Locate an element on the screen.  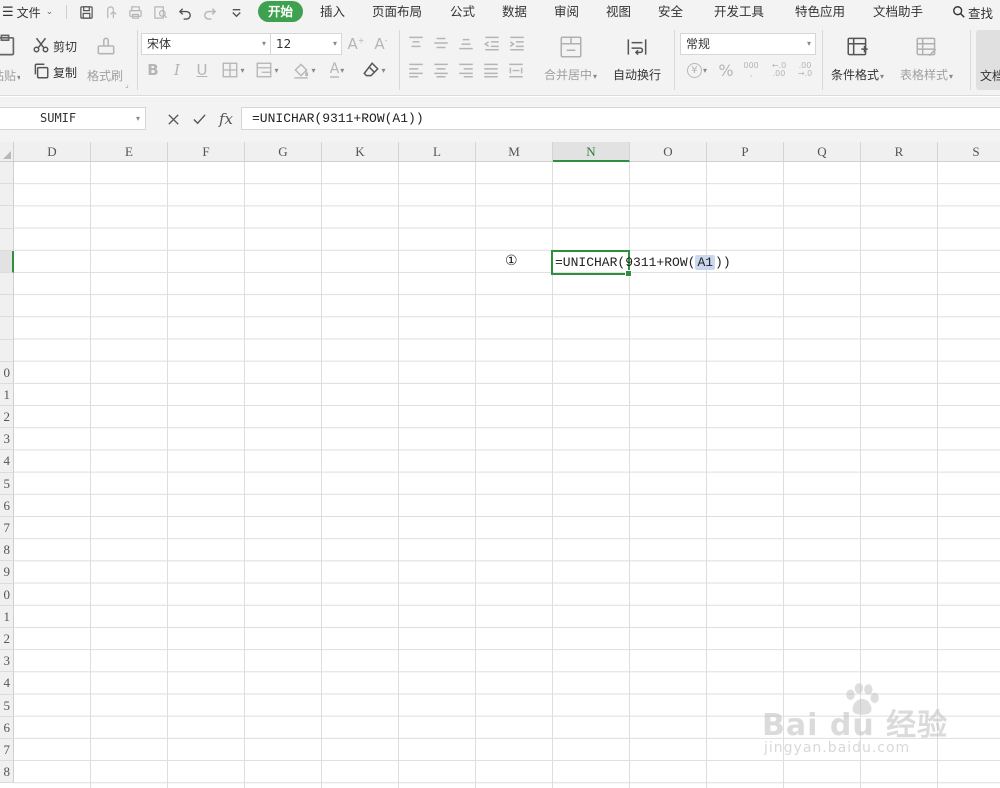
align-bottom-button is located at coordinates (466, 43).